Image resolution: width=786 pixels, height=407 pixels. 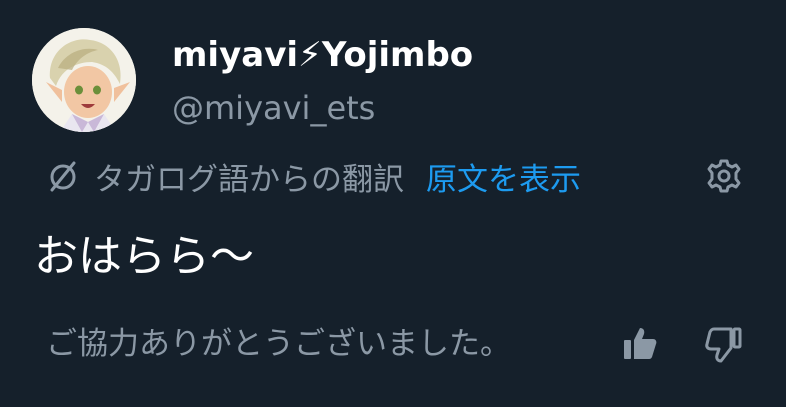 What do you see at coordinates (249, 179) in the screenshot?
I see `translated-from-label: タガログ語からの翻訳` at bounding box center [249, 179].